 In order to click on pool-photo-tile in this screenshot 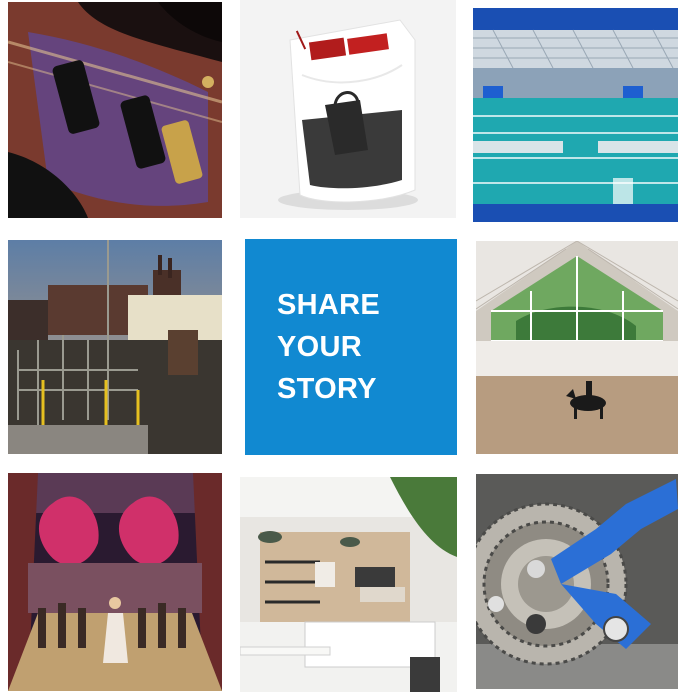, I will do `click(575, 115)`.